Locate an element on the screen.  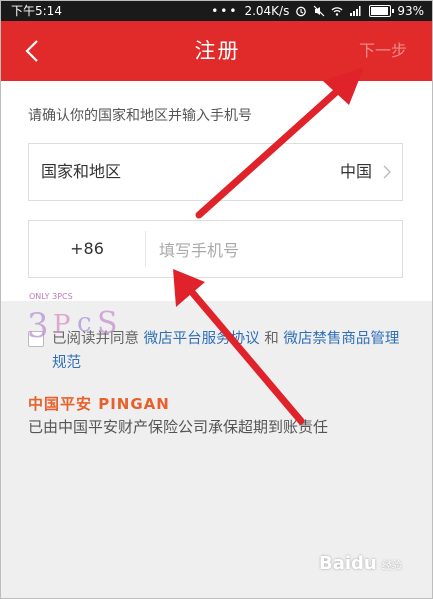
insurance-note: 已由中国平安财产保险公司承保超期到账责任 is located at coordinates (178, 427).